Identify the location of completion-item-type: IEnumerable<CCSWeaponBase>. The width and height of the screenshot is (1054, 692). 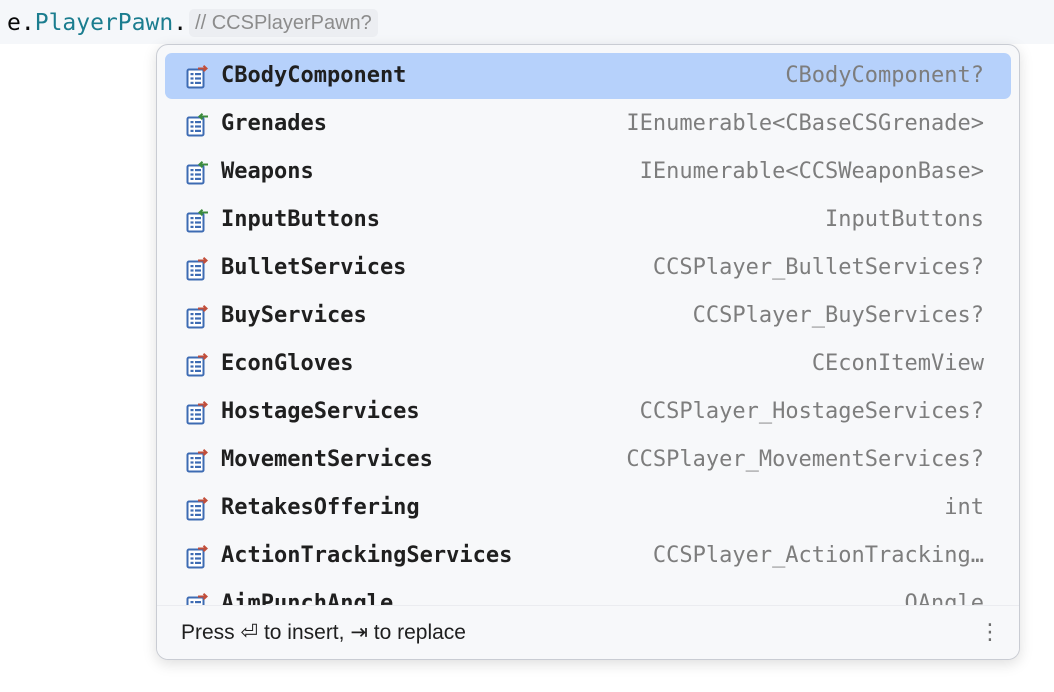
(811, 171).